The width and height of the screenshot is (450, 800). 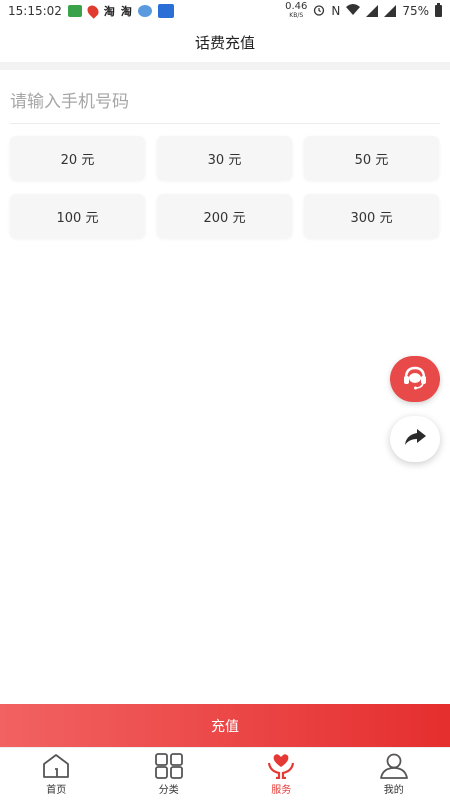 I want to click on nav-label-home: 首页, so click(x=56, y=790).